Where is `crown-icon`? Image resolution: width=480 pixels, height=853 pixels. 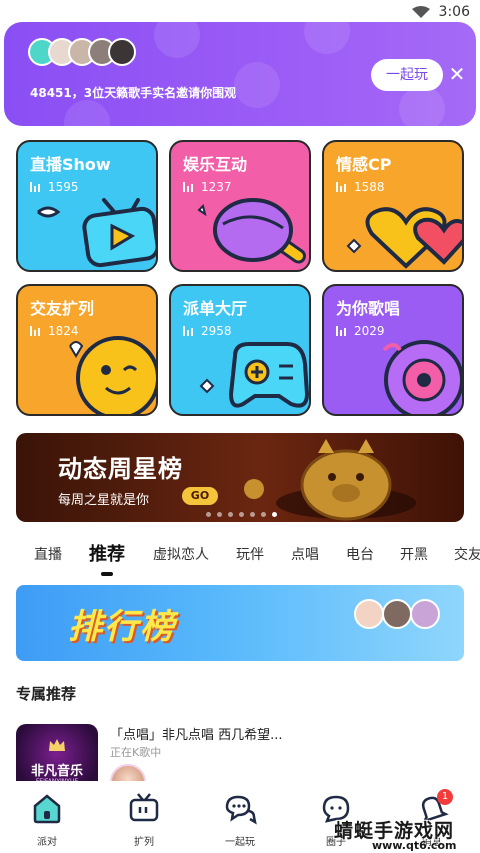
crown-icon is located at coordinates (57, 745).